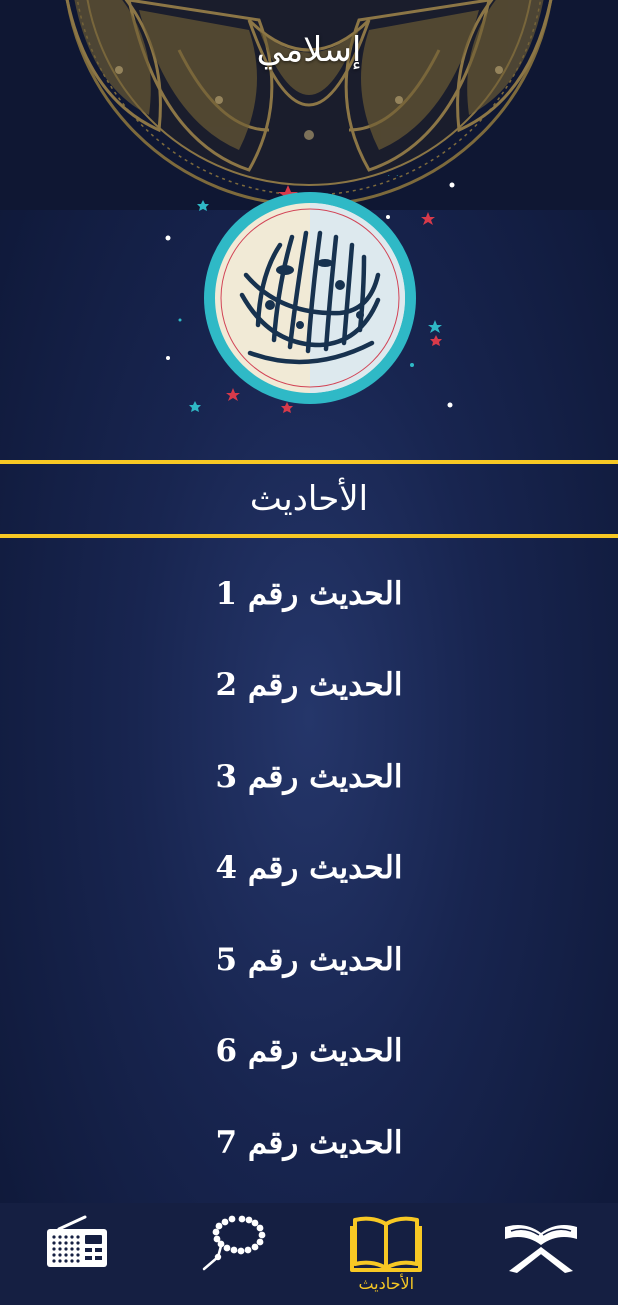 Image resolution: width=618 pixels, height=1305 pixels. I want to click on hadith-item-3: الحديث رقم 3, so click(309, 777).